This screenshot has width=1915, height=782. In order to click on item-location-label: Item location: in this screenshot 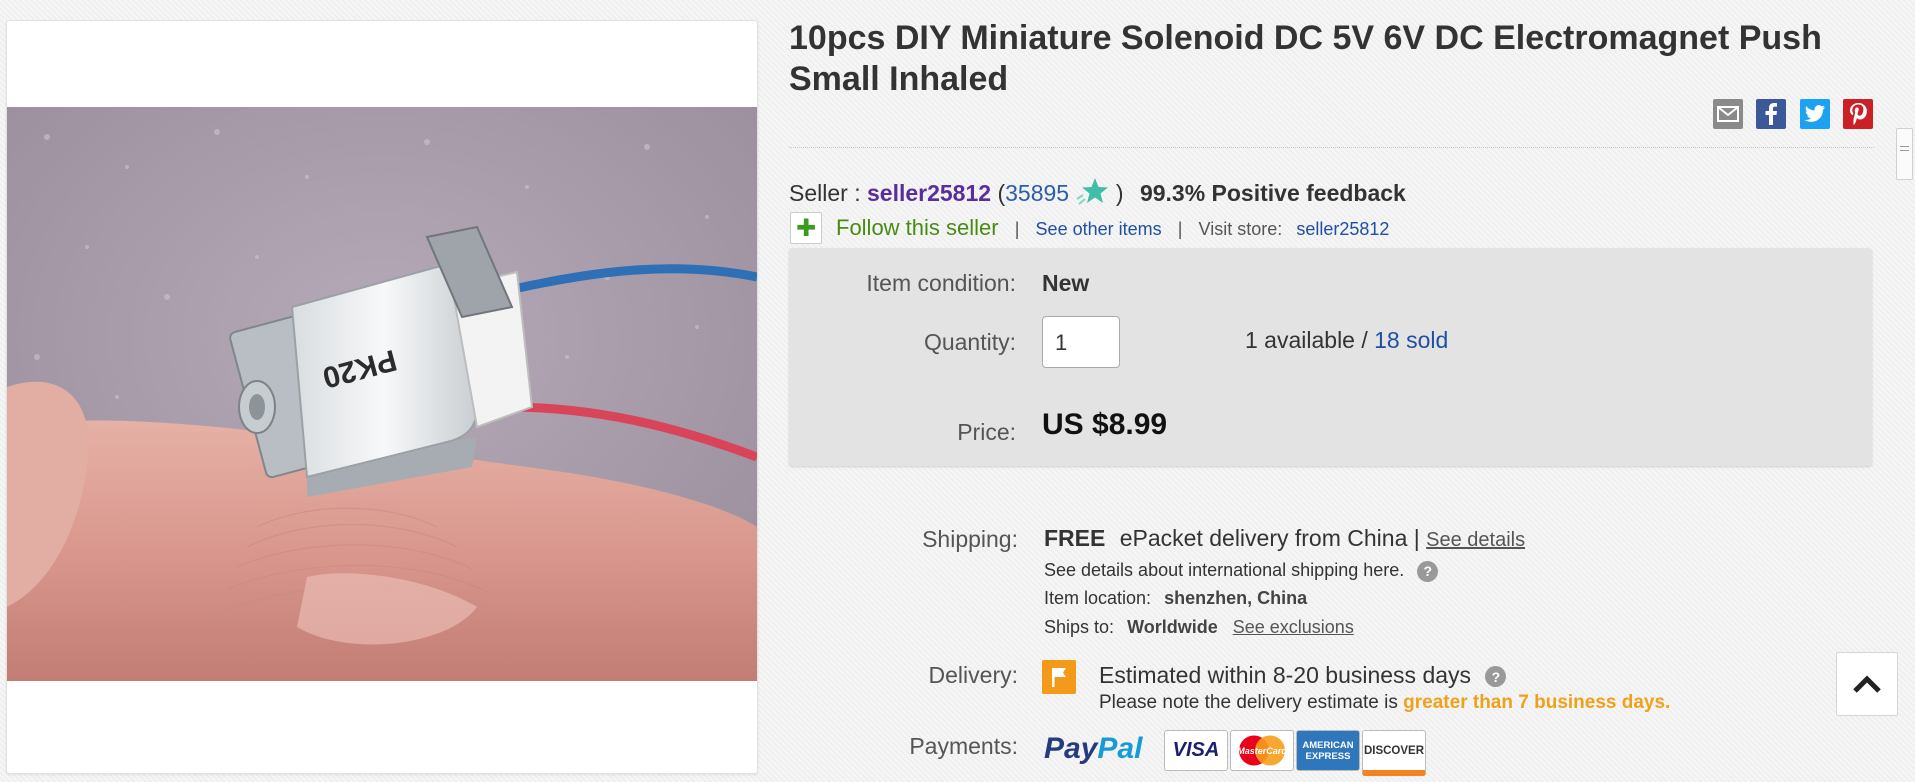, I will do `click(1098, 598)`.